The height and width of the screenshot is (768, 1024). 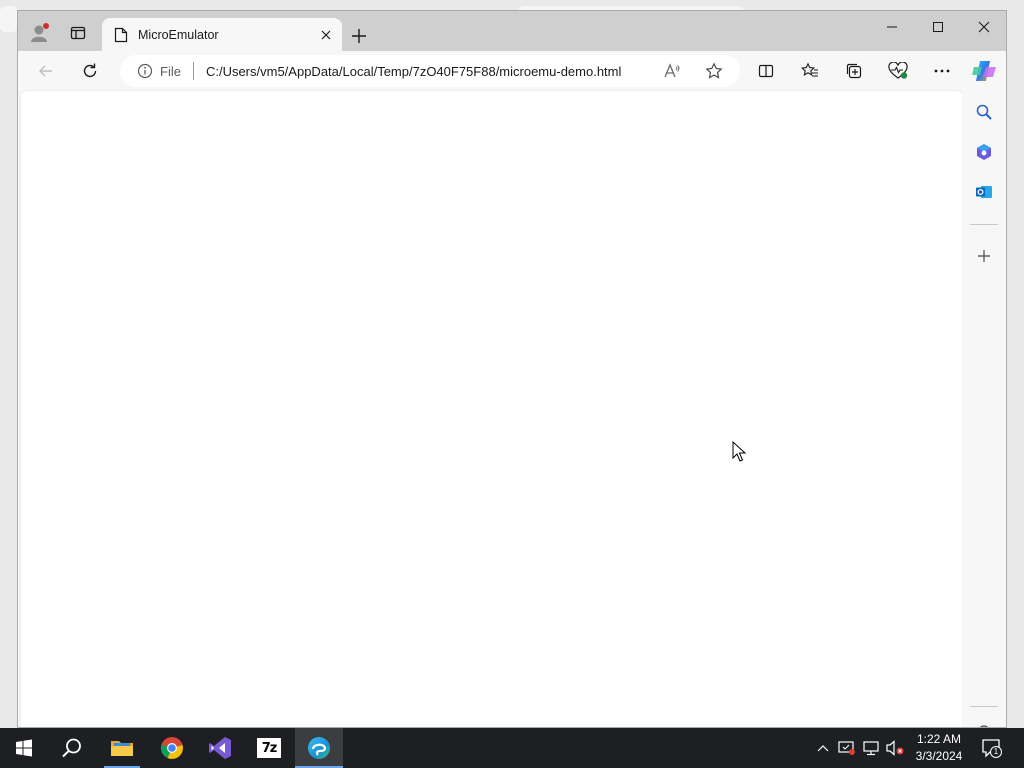 What do you see at coordinates (739, 451) in the screenshot?
I see `mouse-cursor-icon` at bounding box center [739, 451].